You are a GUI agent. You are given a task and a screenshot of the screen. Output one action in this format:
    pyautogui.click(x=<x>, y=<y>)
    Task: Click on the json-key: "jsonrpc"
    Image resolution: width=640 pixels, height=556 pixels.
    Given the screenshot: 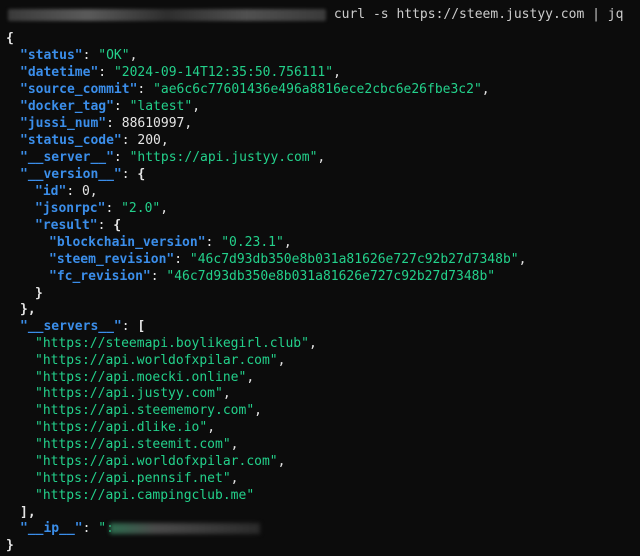 What is the action you would take?
    pyautogui.click(x=70, y=208)
    